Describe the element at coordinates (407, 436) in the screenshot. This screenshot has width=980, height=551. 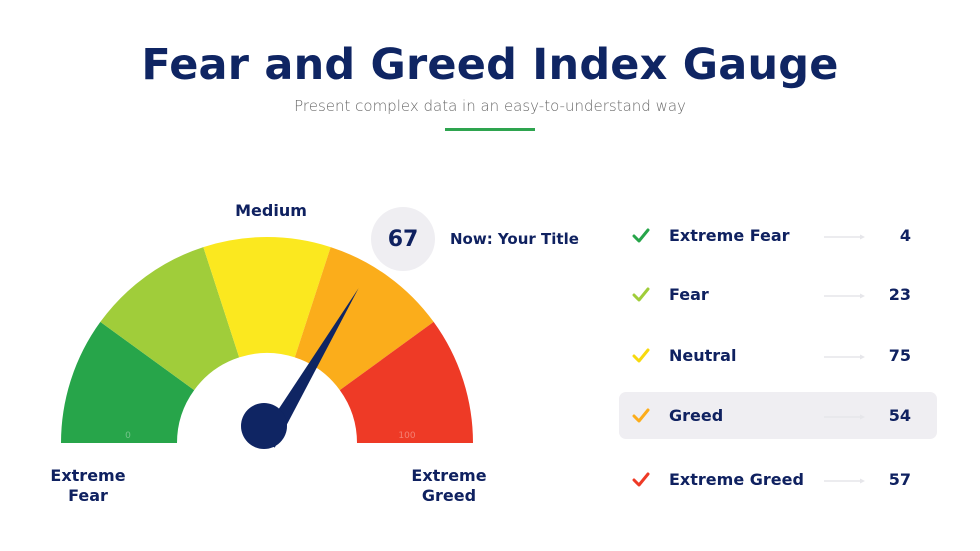
I see `gauge-max-tick-label: 100` at that location.